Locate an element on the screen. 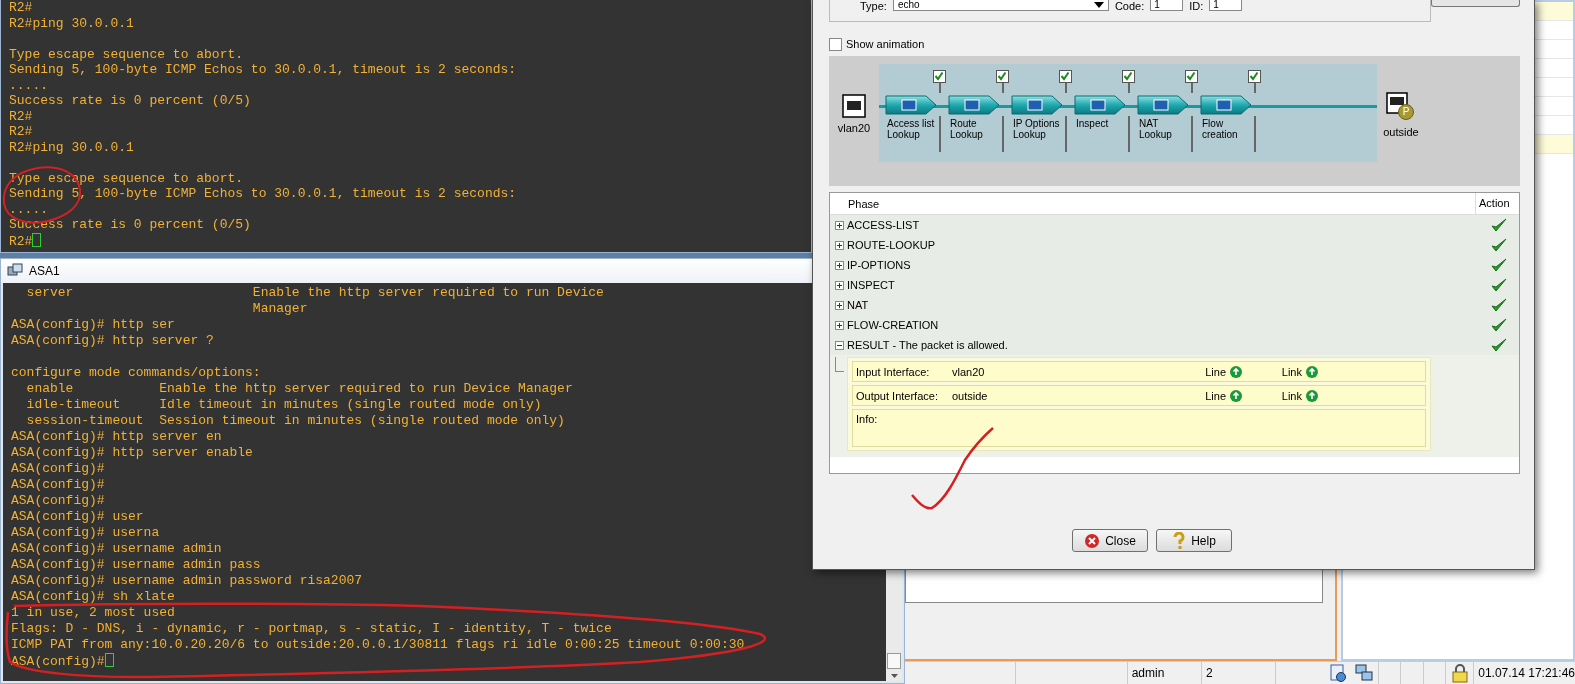  phase-name: FLOW-CREATION is located at coordinates (893, 325).